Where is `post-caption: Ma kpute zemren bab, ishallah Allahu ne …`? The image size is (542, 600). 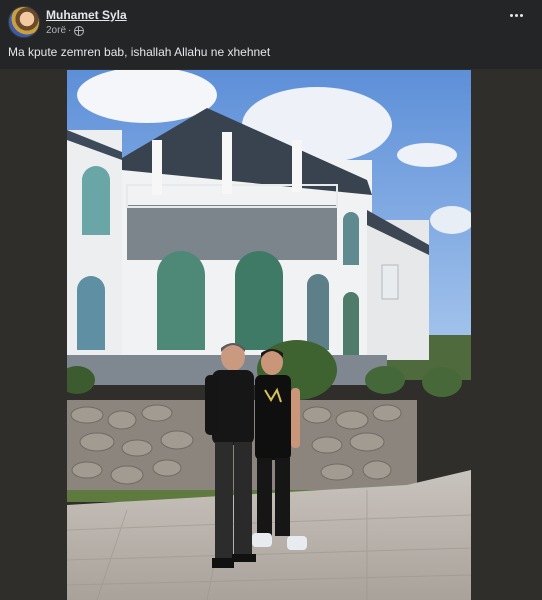
post-caption: Ma kpute zemren bab, ishallah Allahu ne … is located at coordinates (139, 52).